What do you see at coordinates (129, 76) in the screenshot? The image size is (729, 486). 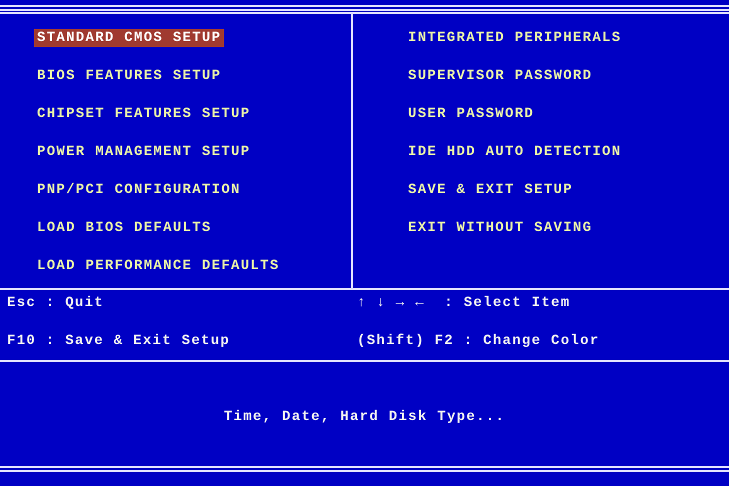 I see `menu-item: BIOS FEATURES SETUP` at bounding box center [129, 76].